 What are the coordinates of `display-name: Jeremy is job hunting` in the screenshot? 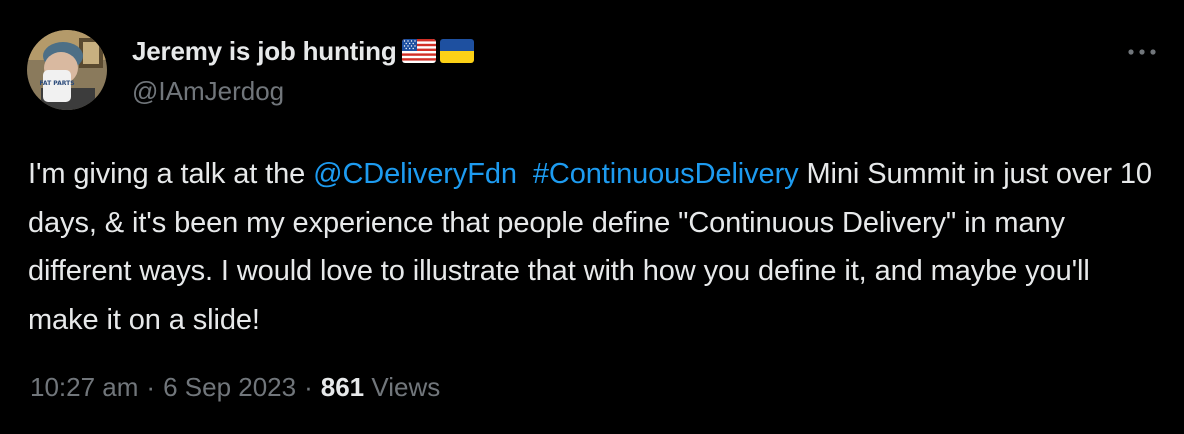 It's located at (264, 51).